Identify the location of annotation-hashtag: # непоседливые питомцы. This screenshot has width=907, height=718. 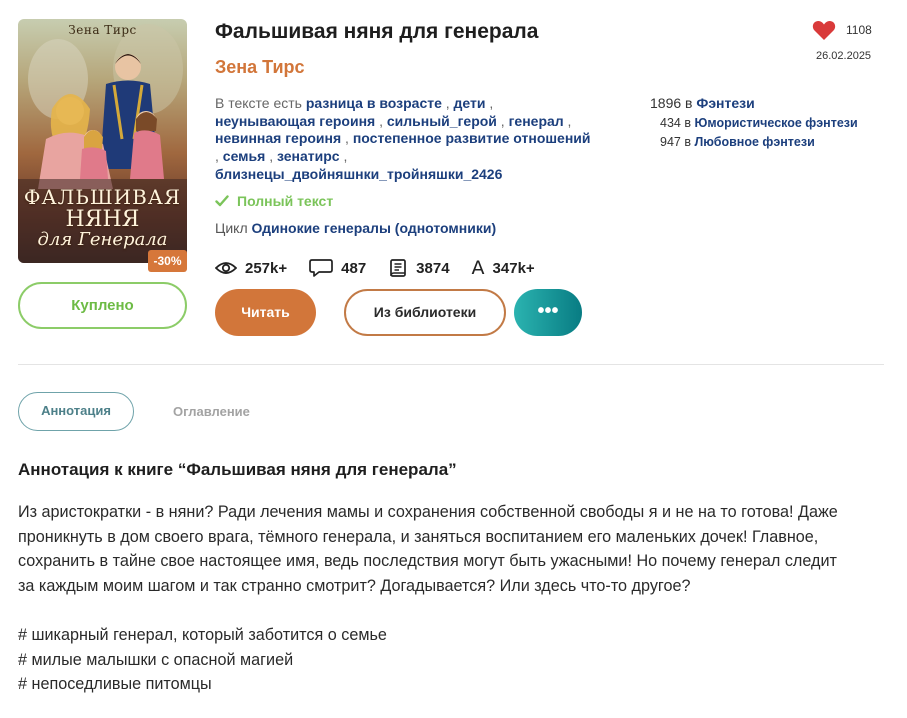
(115, 684).